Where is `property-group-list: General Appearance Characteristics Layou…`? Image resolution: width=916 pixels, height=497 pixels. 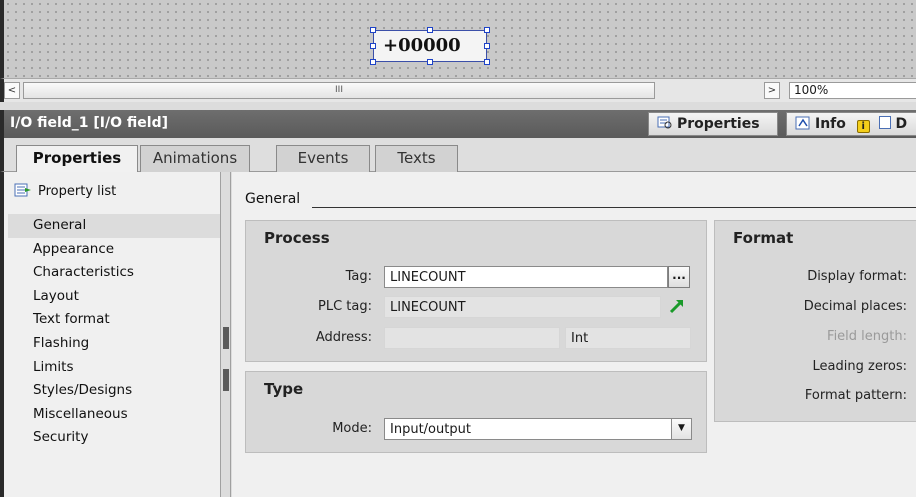
property-group-list: General Appearance Characteristics Layou… is located at coordinates (116, 332).